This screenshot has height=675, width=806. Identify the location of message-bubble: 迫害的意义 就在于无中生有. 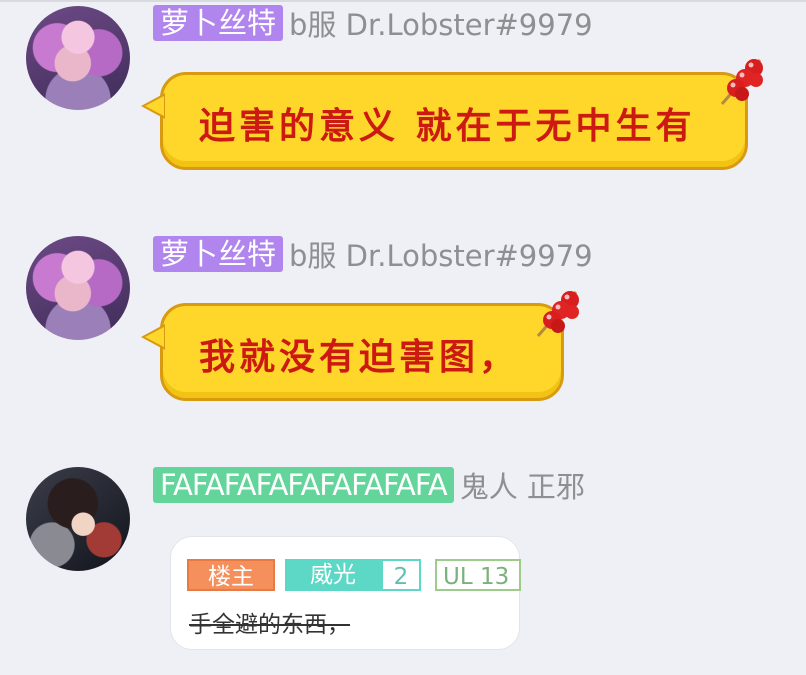
(444, 121).